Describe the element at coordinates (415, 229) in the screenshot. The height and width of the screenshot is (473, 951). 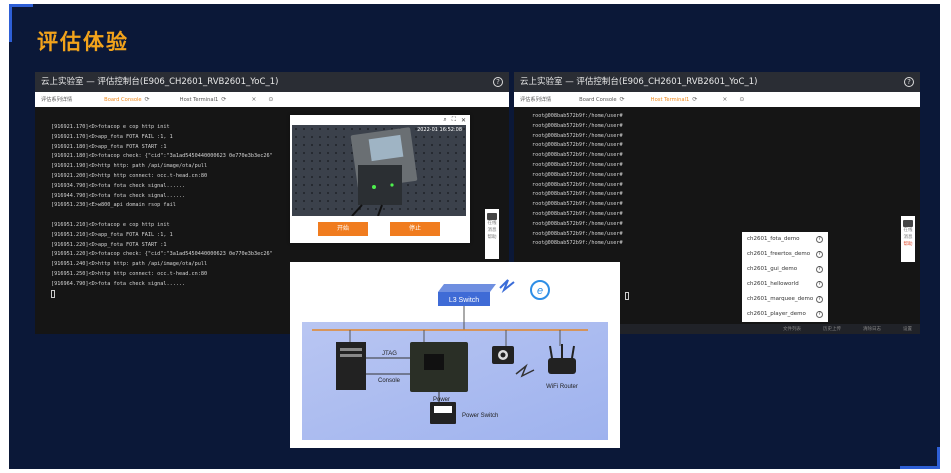
I see `stop-button: 停止` at that location.